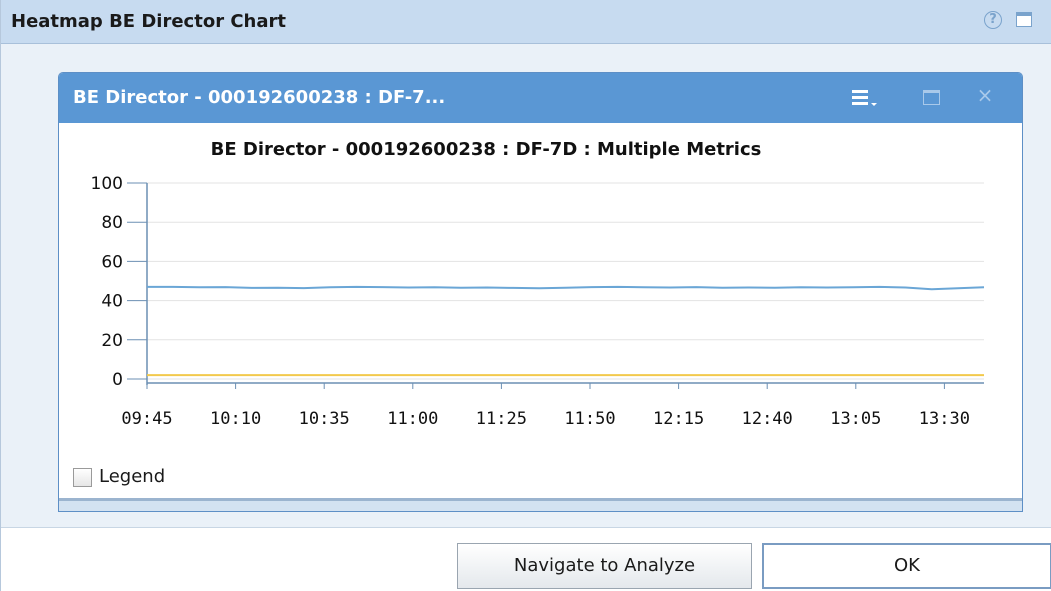 The height and width of the screenshot is (591, 1051). I want to click on panel-maximize-icon, so click(931, 97).